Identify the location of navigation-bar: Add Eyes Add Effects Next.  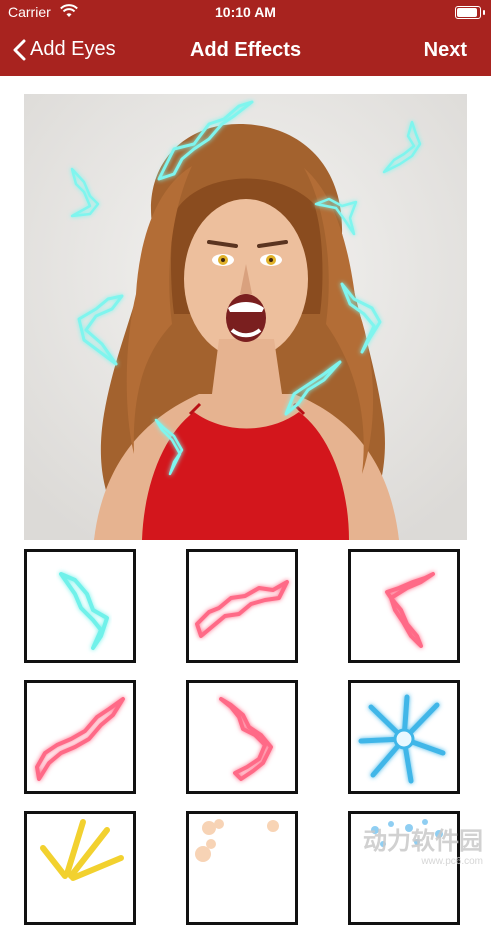
(245, 51).